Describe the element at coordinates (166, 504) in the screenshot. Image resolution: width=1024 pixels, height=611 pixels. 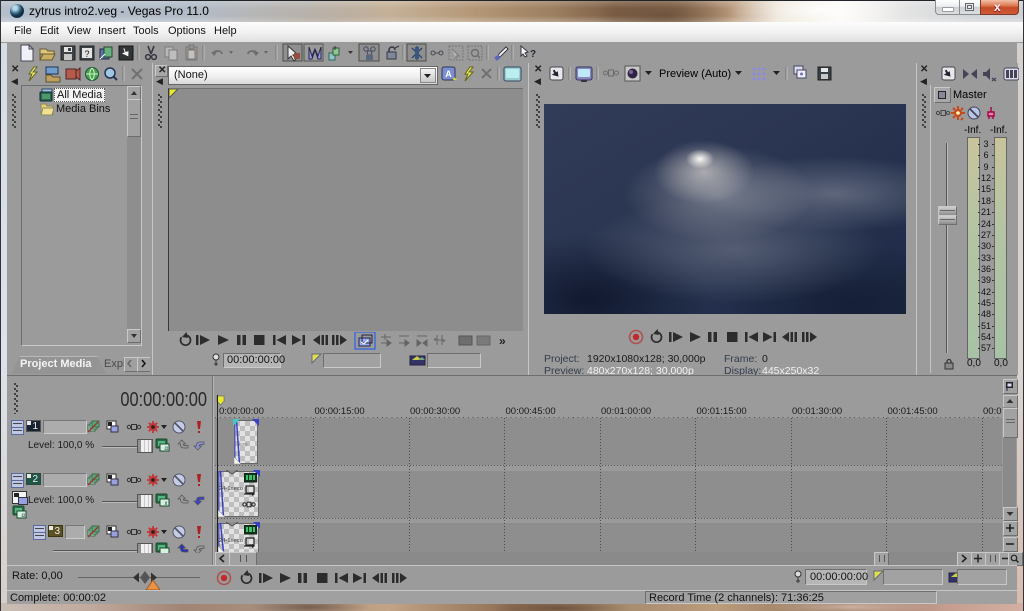
I see `svg-text: x` at that location.